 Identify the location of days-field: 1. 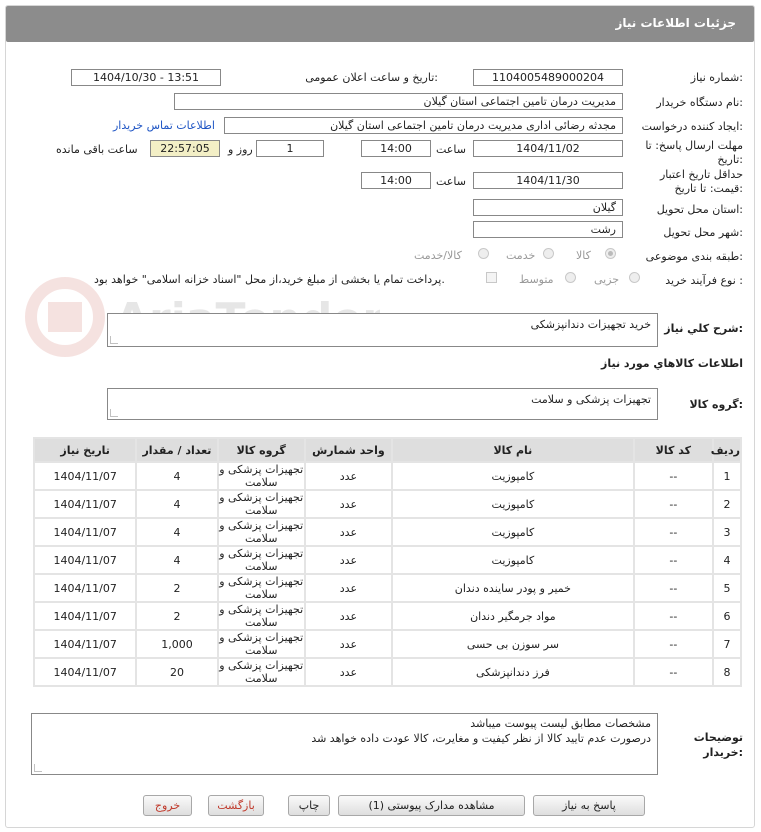
(290, 148).